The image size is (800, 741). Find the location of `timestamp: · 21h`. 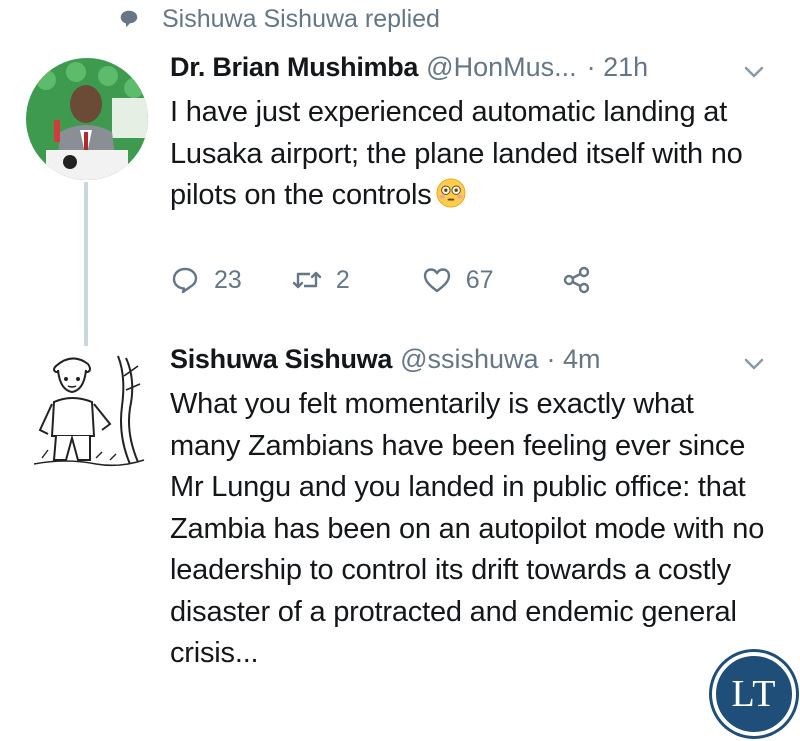

timestamp: · 21h is located at coordinates (618, 67).